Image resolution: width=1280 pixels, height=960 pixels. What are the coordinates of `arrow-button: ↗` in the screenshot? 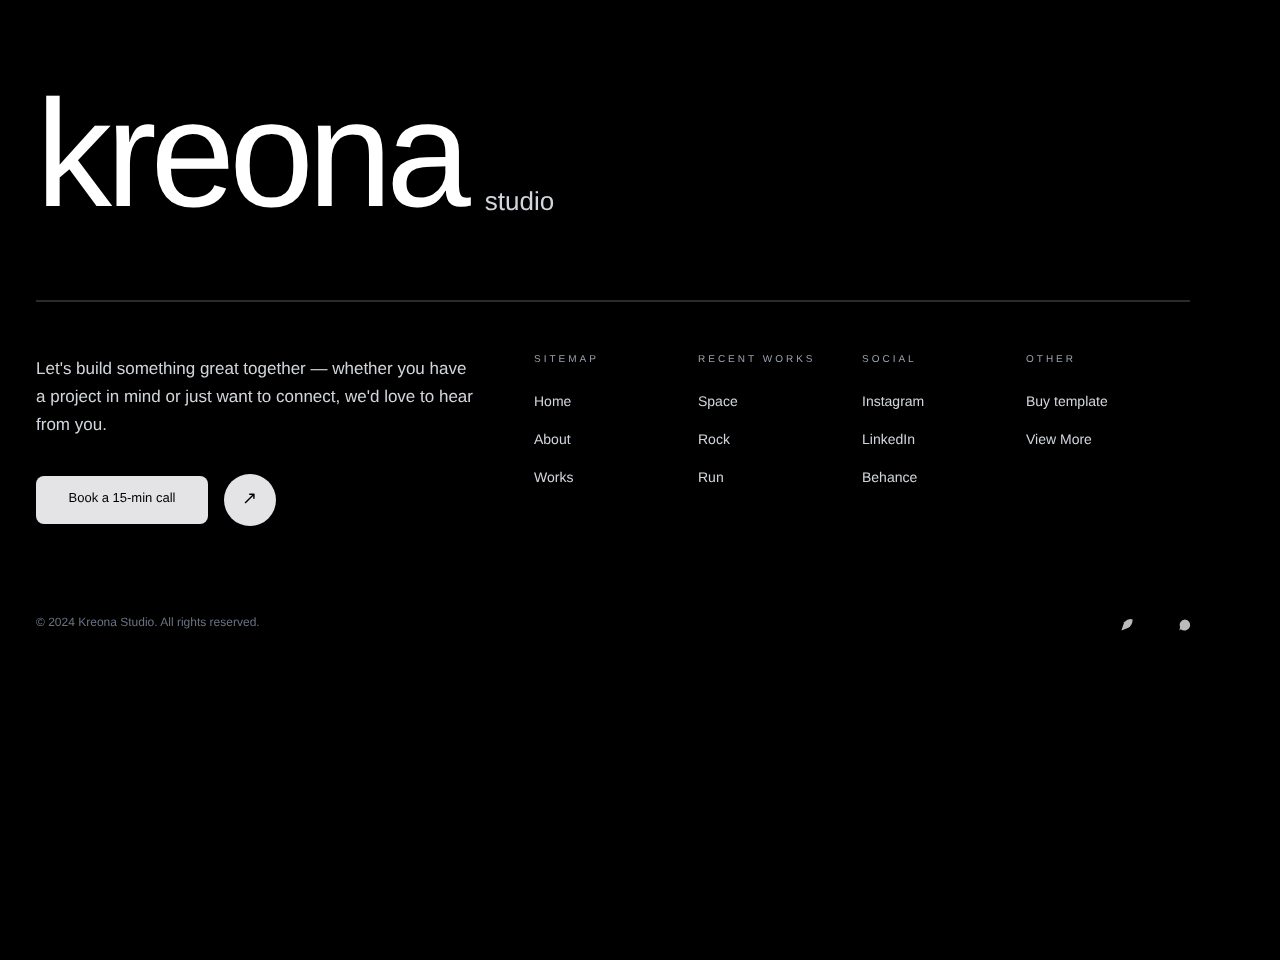 It's located at (250, 500).